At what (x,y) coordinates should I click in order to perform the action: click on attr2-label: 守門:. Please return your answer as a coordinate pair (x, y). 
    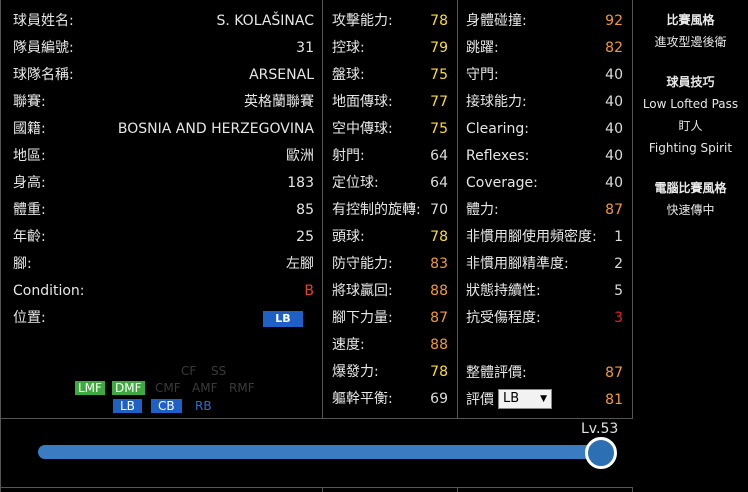
    Looking at the image, I should click on (482, 75).